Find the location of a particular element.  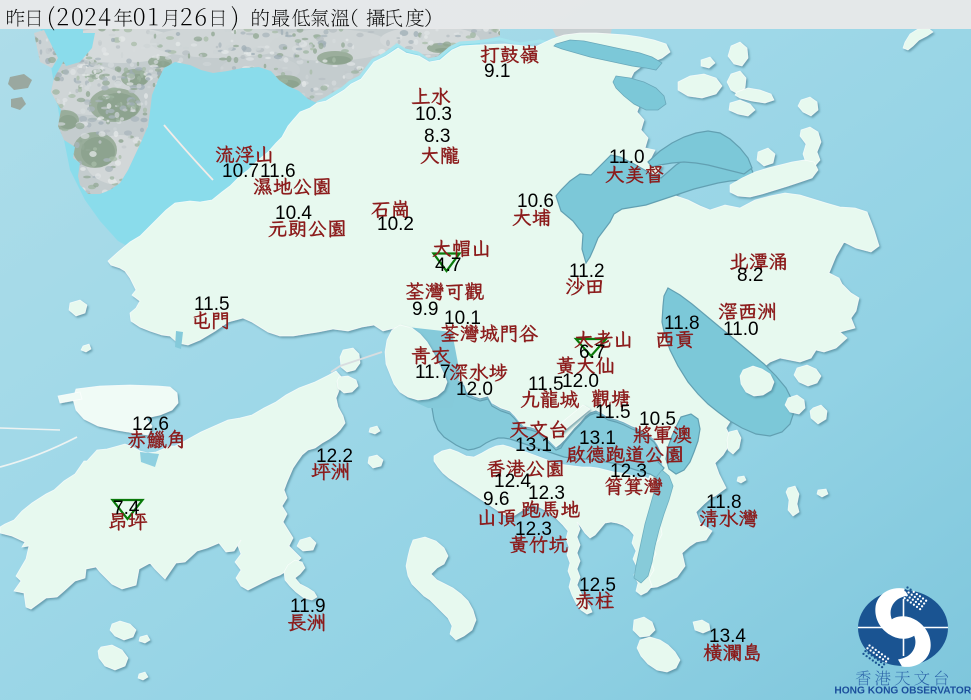

svg-text: 4.7 is located at coordinates (448, 265).